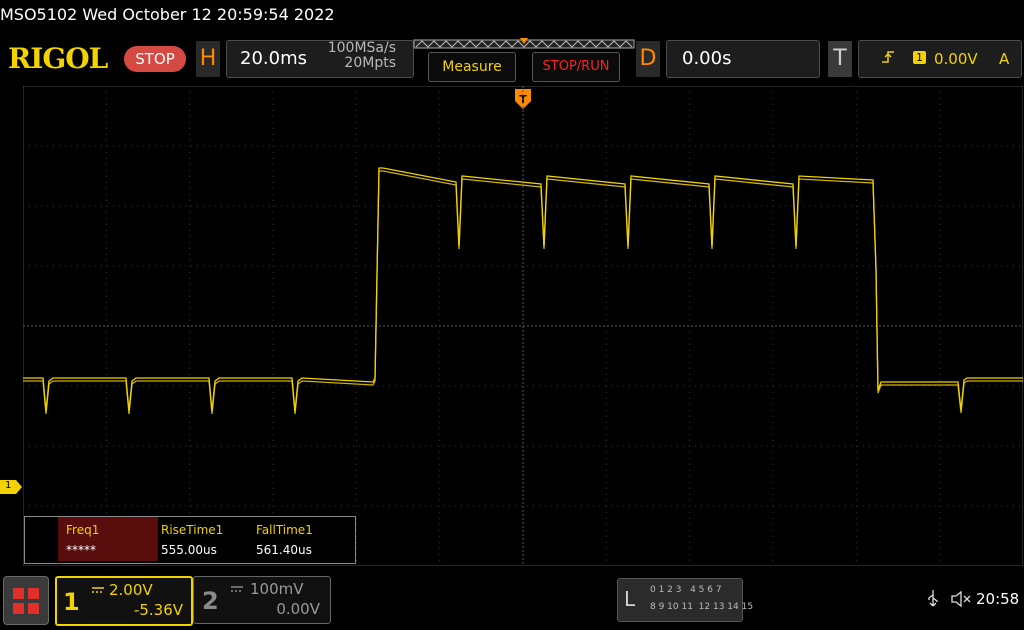 This screenshot has height=630, width=1024. Describe the element at coordinates (273, 58) in the screenshot. I see `timebase-value: 20.0ms` at that location.